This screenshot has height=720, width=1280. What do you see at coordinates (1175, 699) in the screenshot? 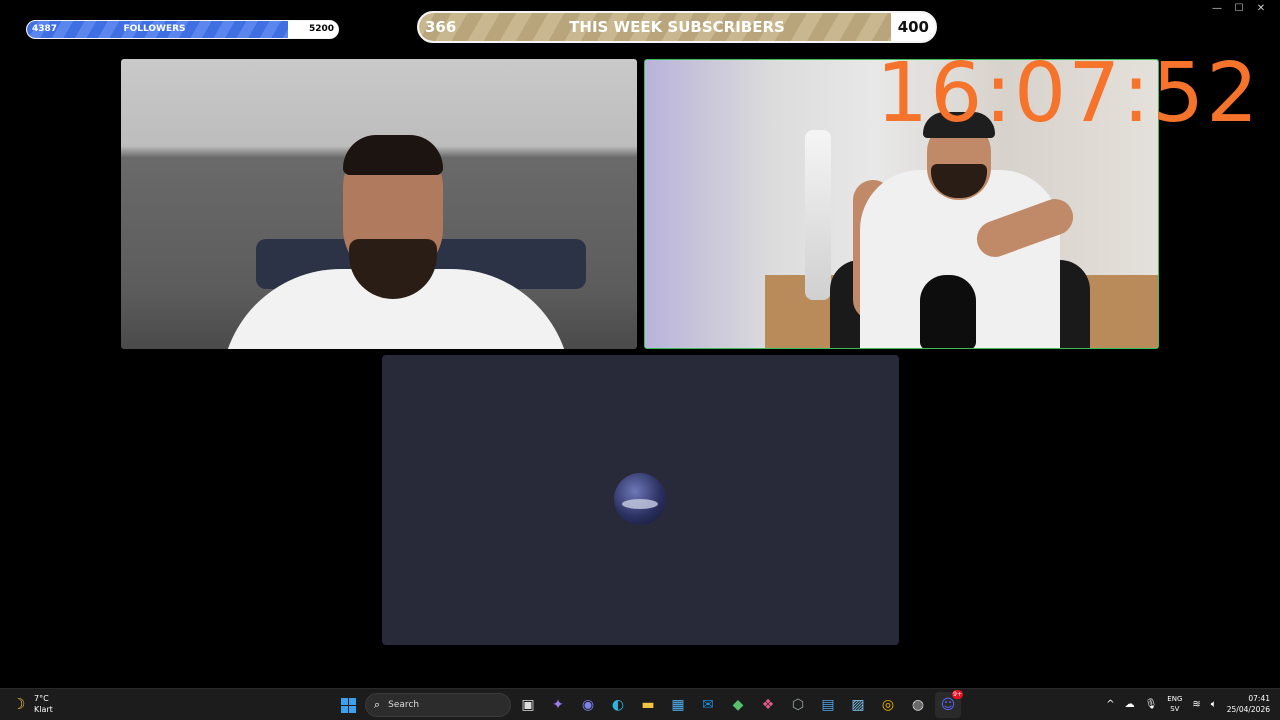
I see `language-top: ENG` at bounding box center [1175, 699].